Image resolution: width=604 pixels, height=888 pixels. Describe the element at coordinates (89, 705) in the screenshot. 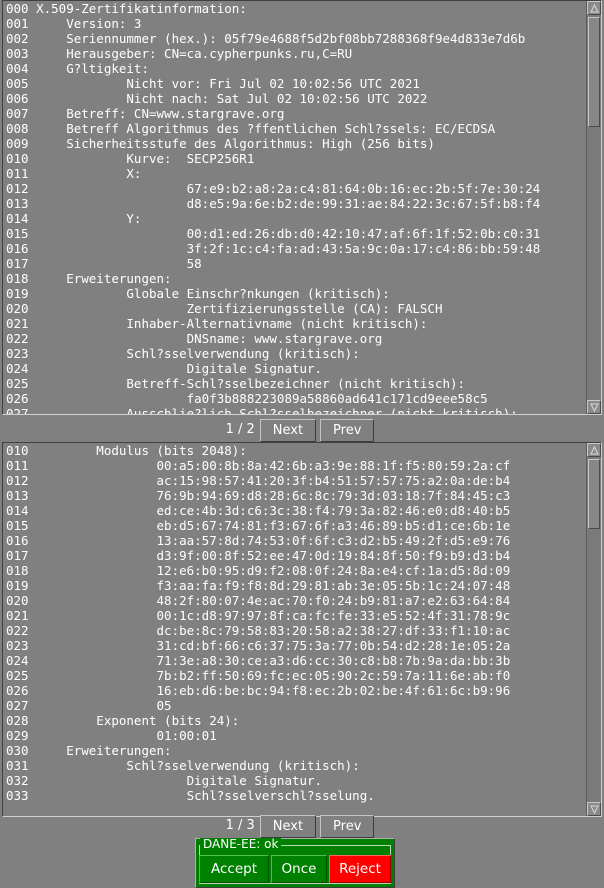

I see `text-line: 027 05` at that location.